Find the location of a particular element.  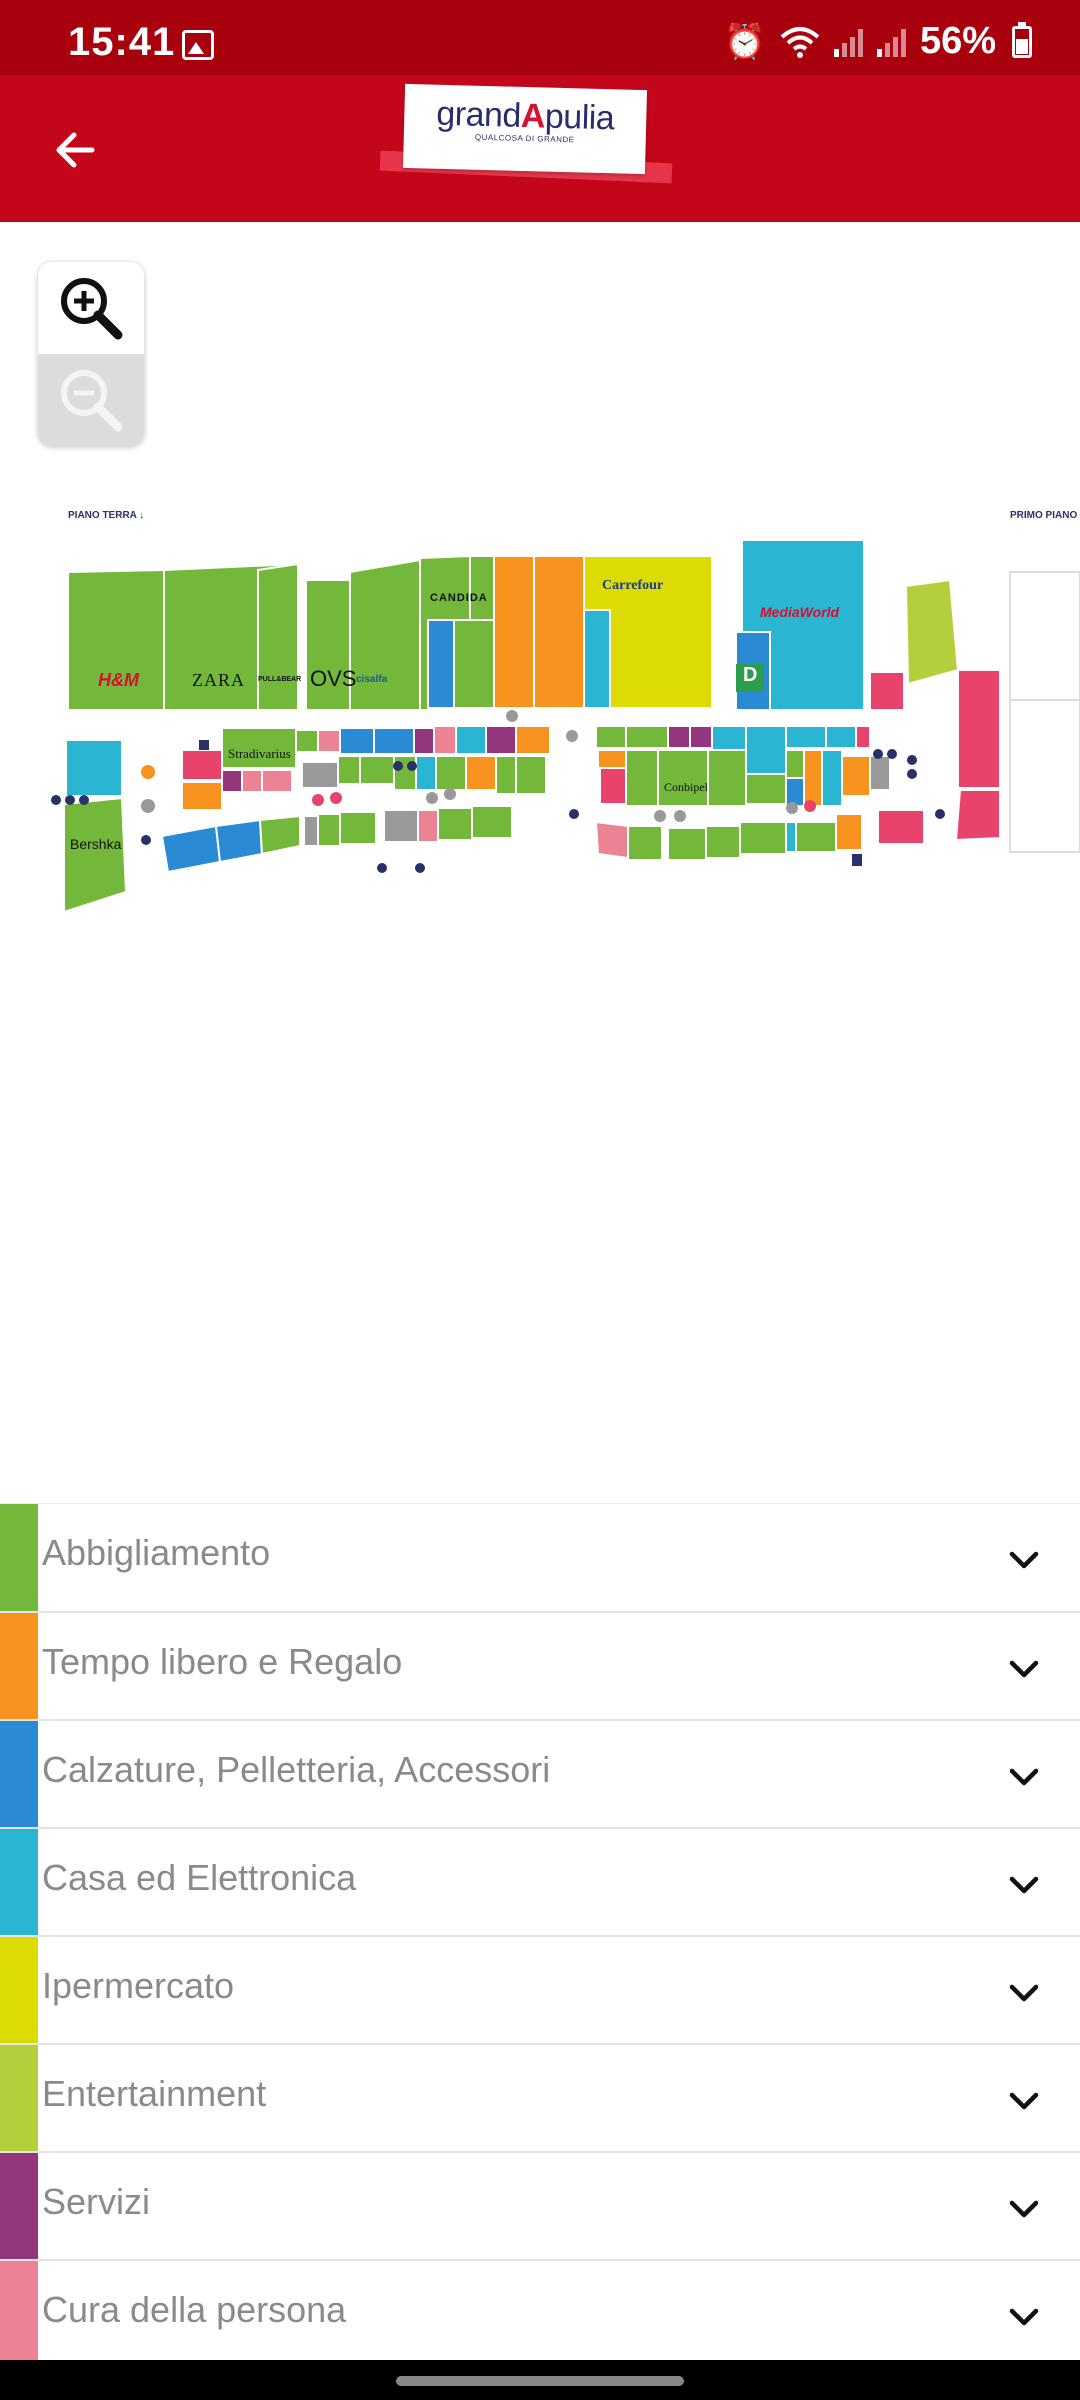

category-entertainment: Entertainment is located at coordinates (540, 2097).